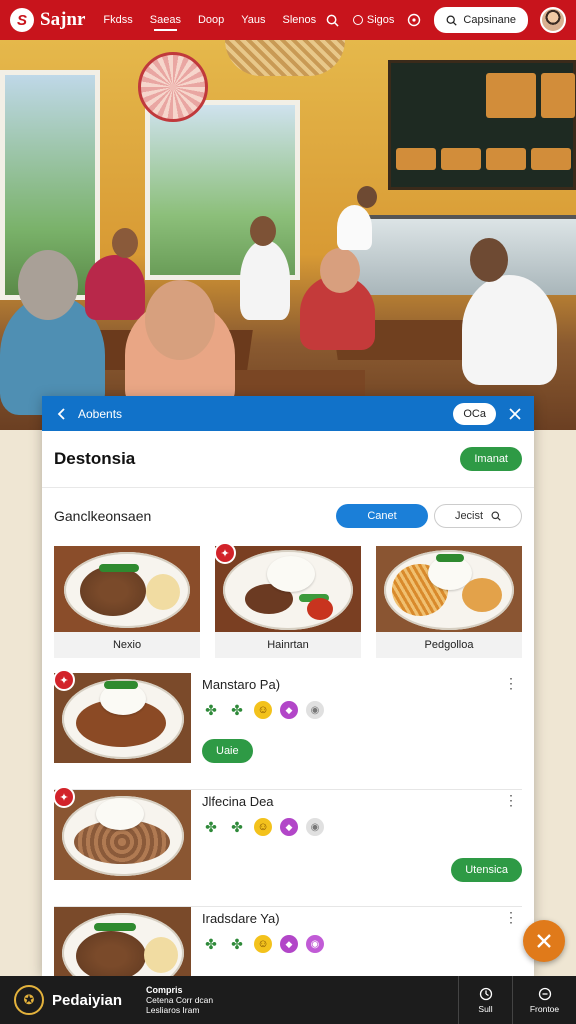 Image resolution: width=576 pixels, height=1024 pixels. I want to click on bottom-actions: Sull Frontoe, so click(517, 1000).